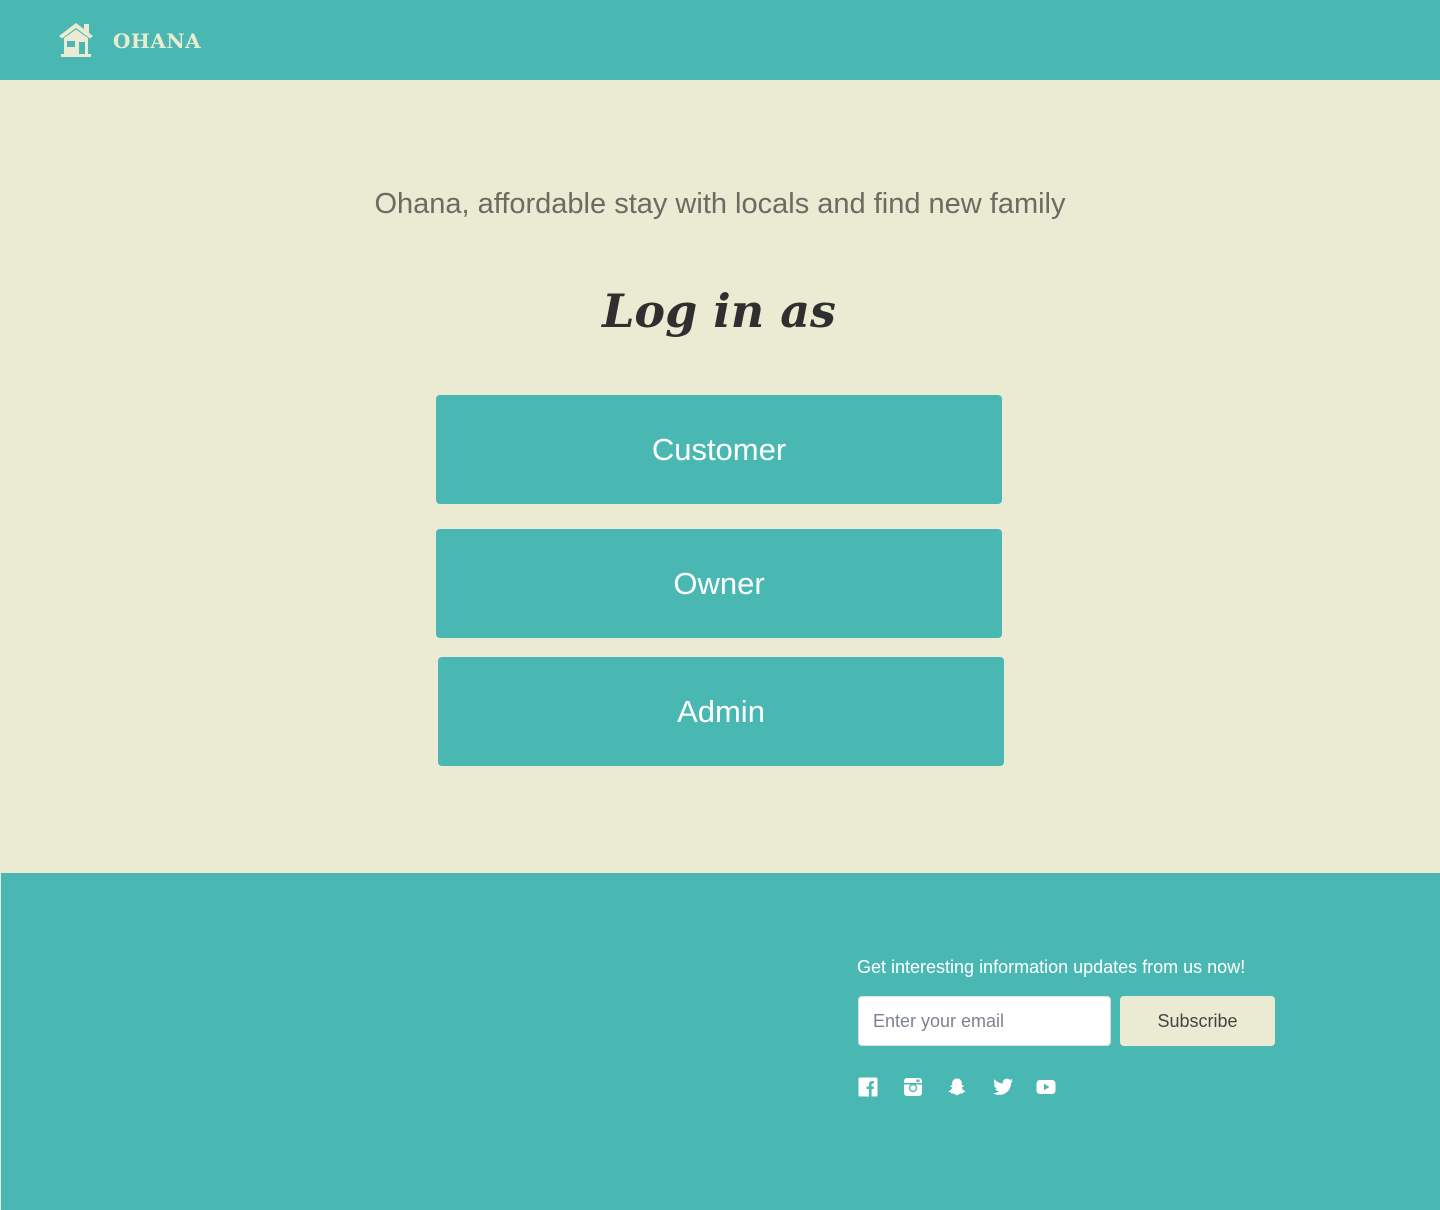 The height and width of the screenshot is (1210, 1440). I want to click on youtube-icon, so click(1046, 1087).